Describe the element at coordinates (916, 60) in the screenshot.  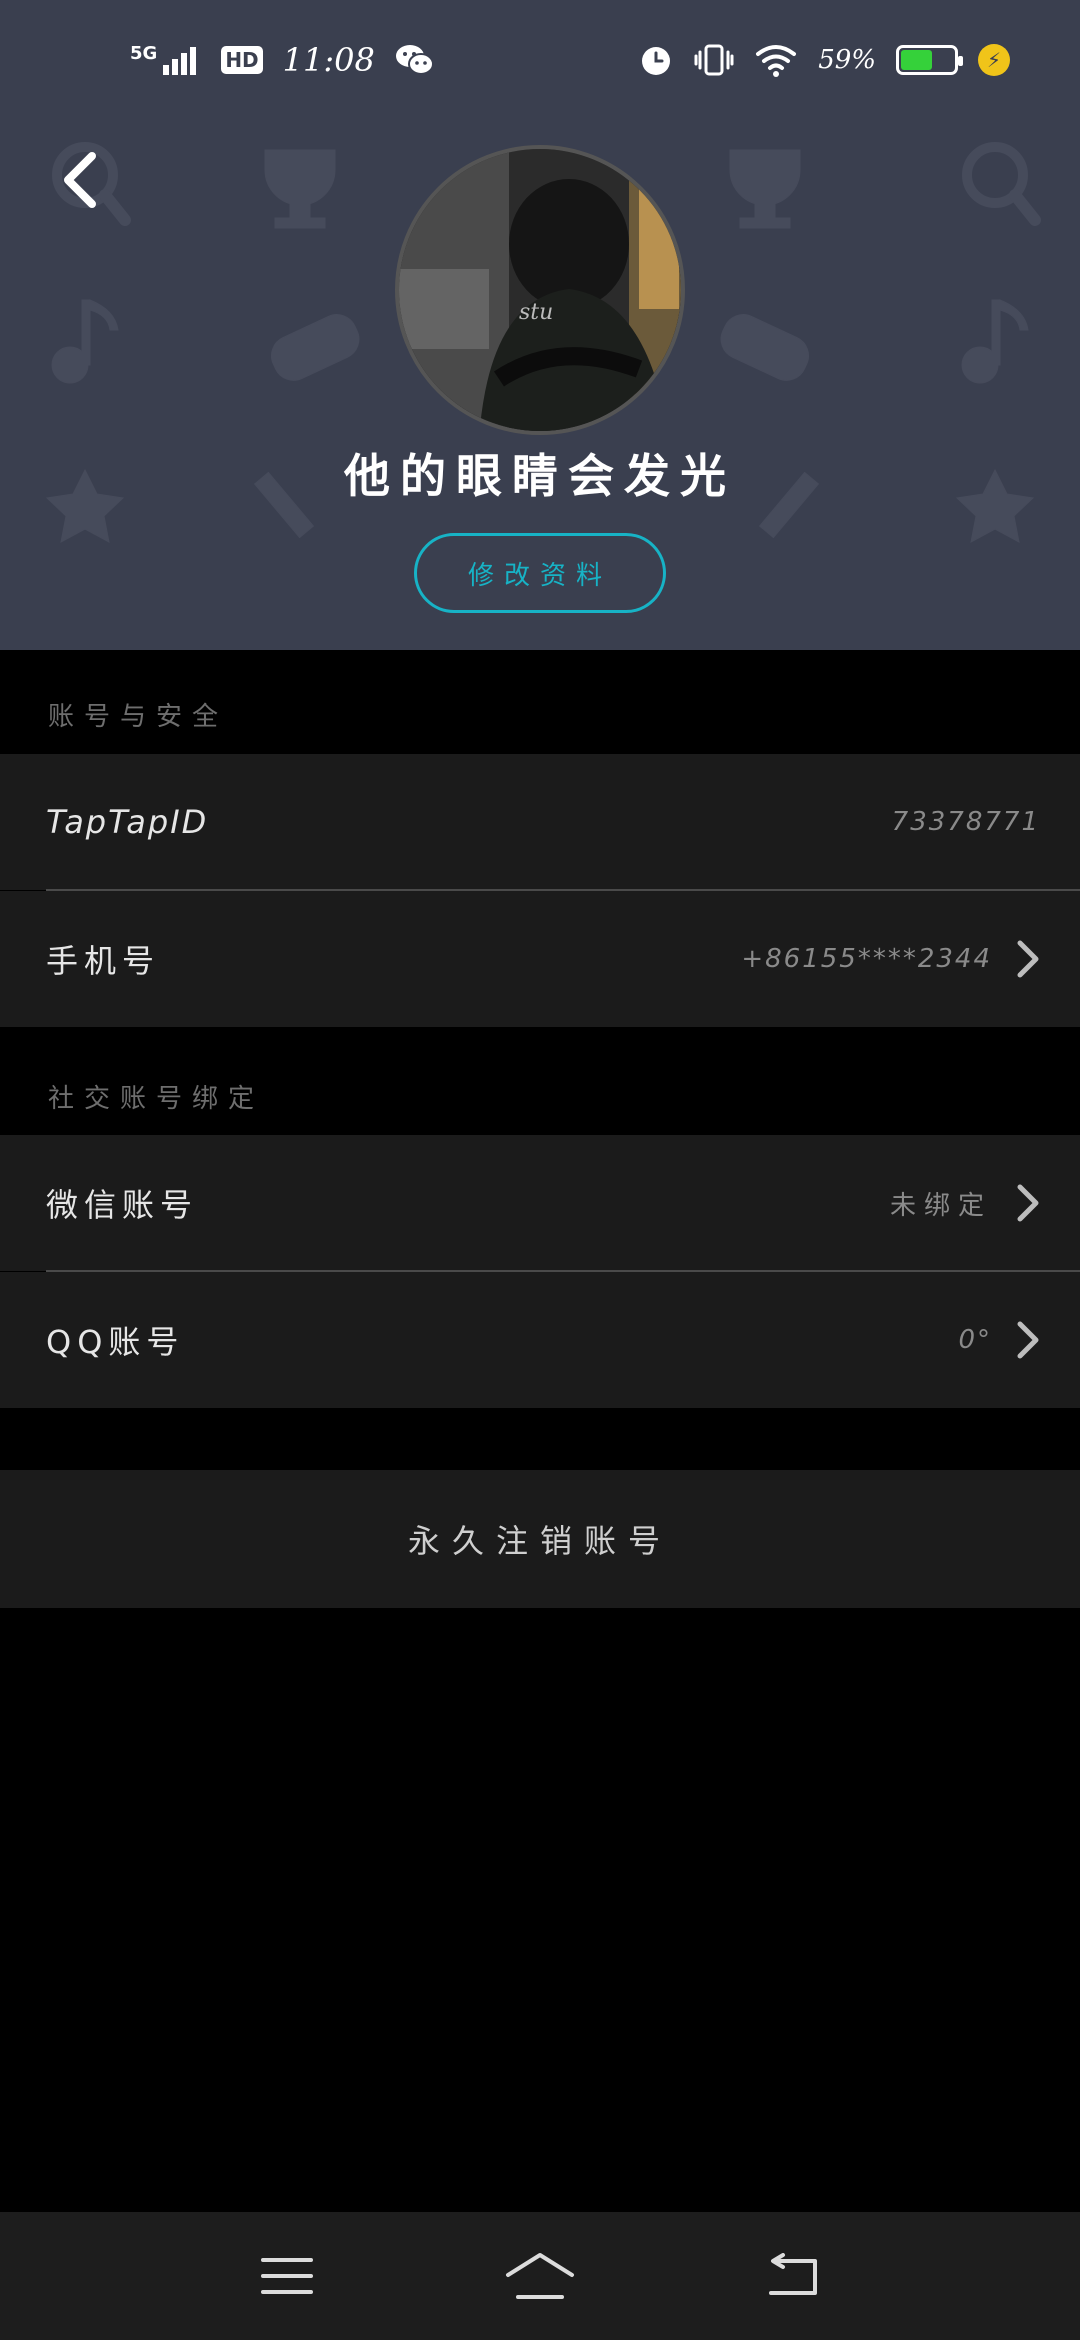
I see `battery-fill` at that location.